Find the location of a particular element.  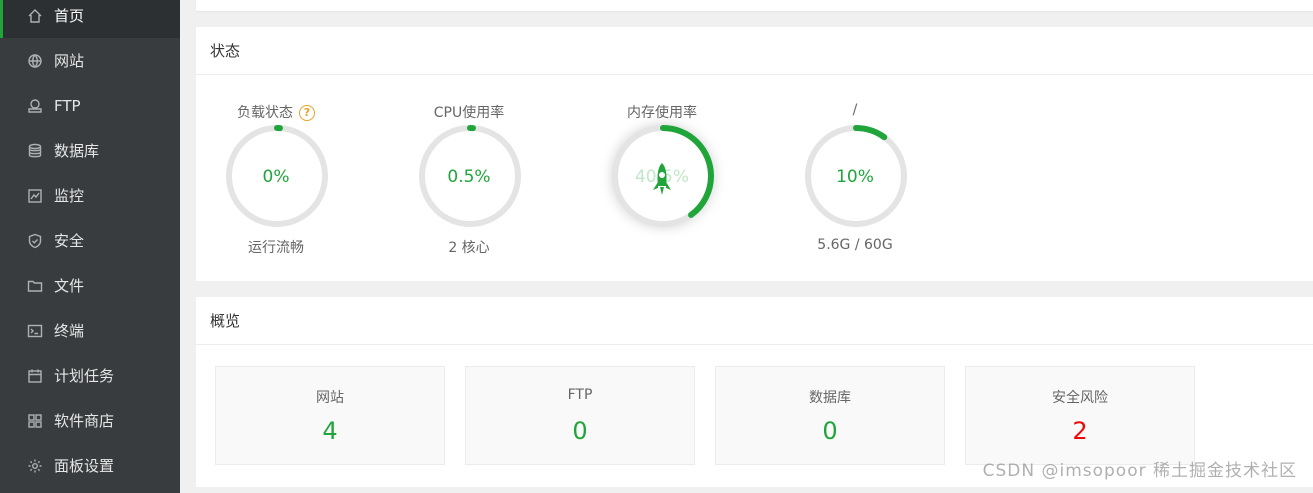

home-icon is located at coordinates (35, 16).